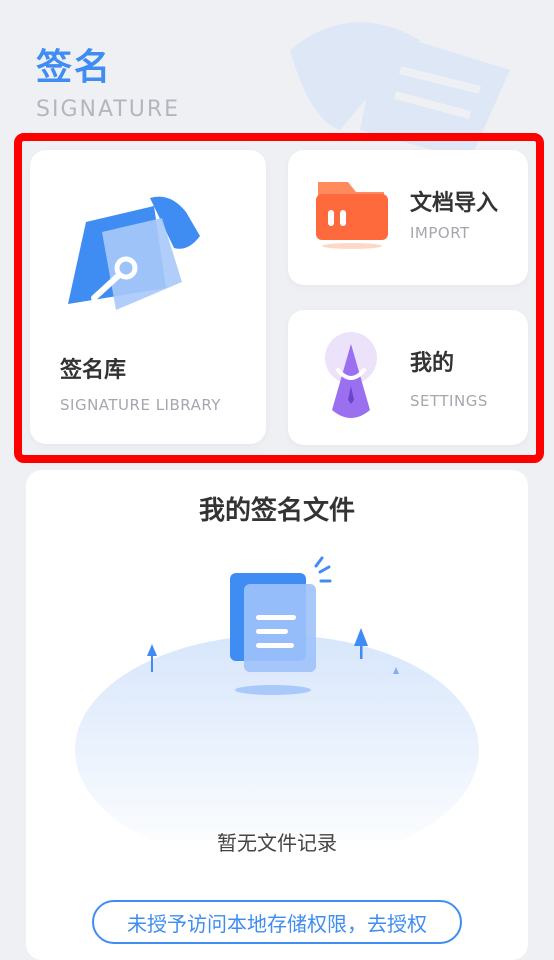 The image size is (554, 960). I want to click on page-subtitle: SIGNATURE, so click(108, 109).